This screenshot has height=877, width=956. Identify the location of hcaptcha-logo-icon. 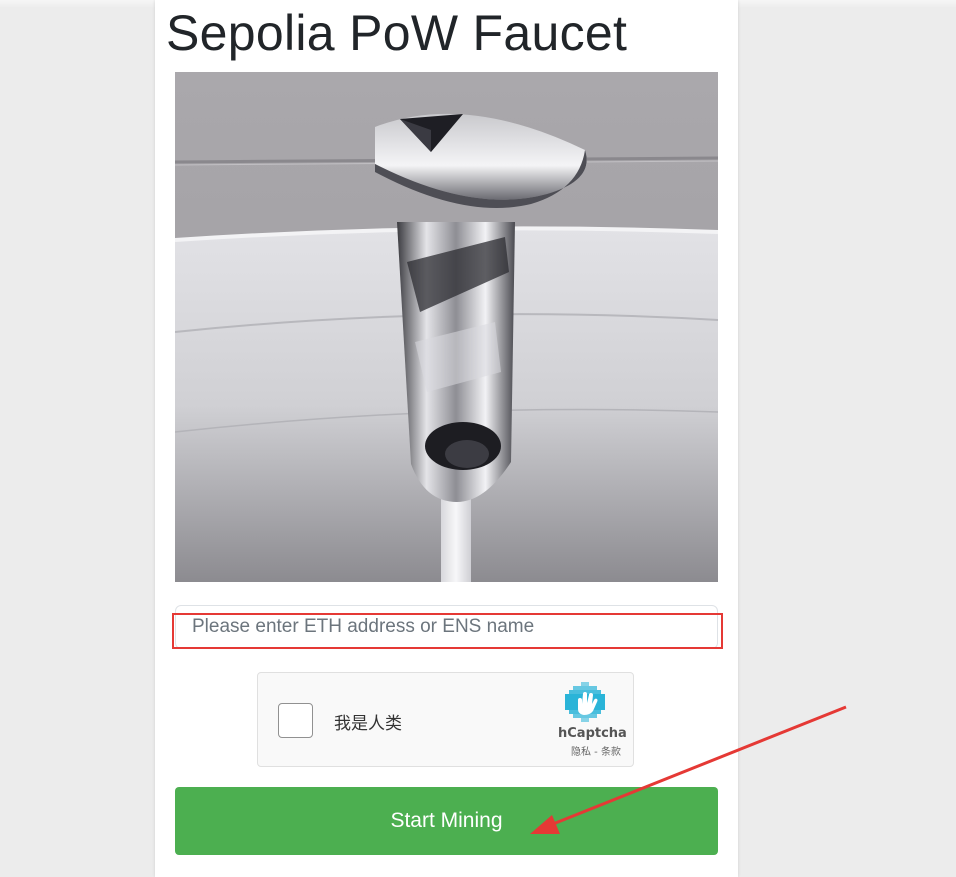
(585, 702).